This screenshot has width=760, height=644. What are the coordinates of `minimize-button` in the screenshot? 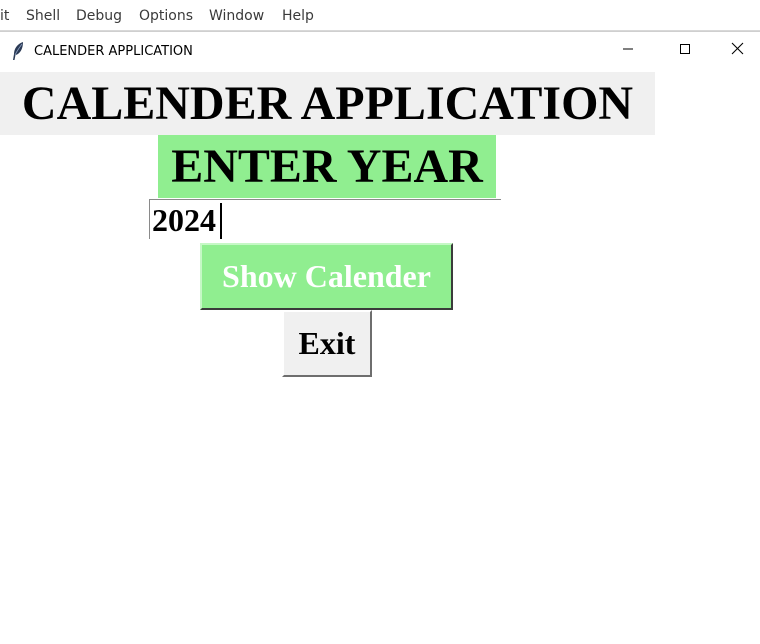 It's located at (628, 51).